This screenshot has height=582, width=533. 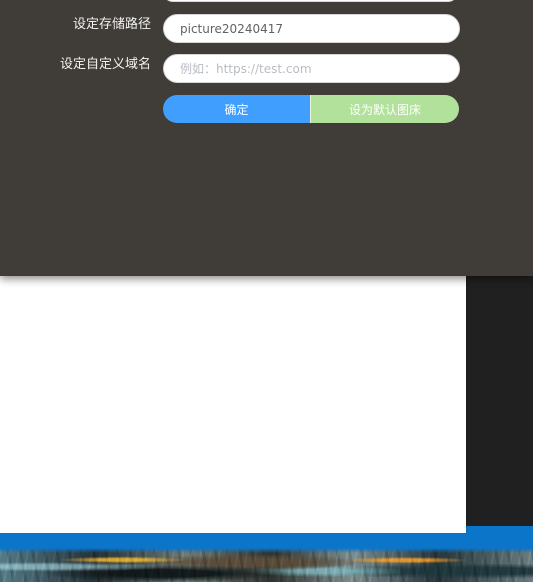 What do you see at coordinates (384, 109) in the screenshot?
I see `set-default-image-host-button: 设为默认图床` at bounding box center [384, 109].